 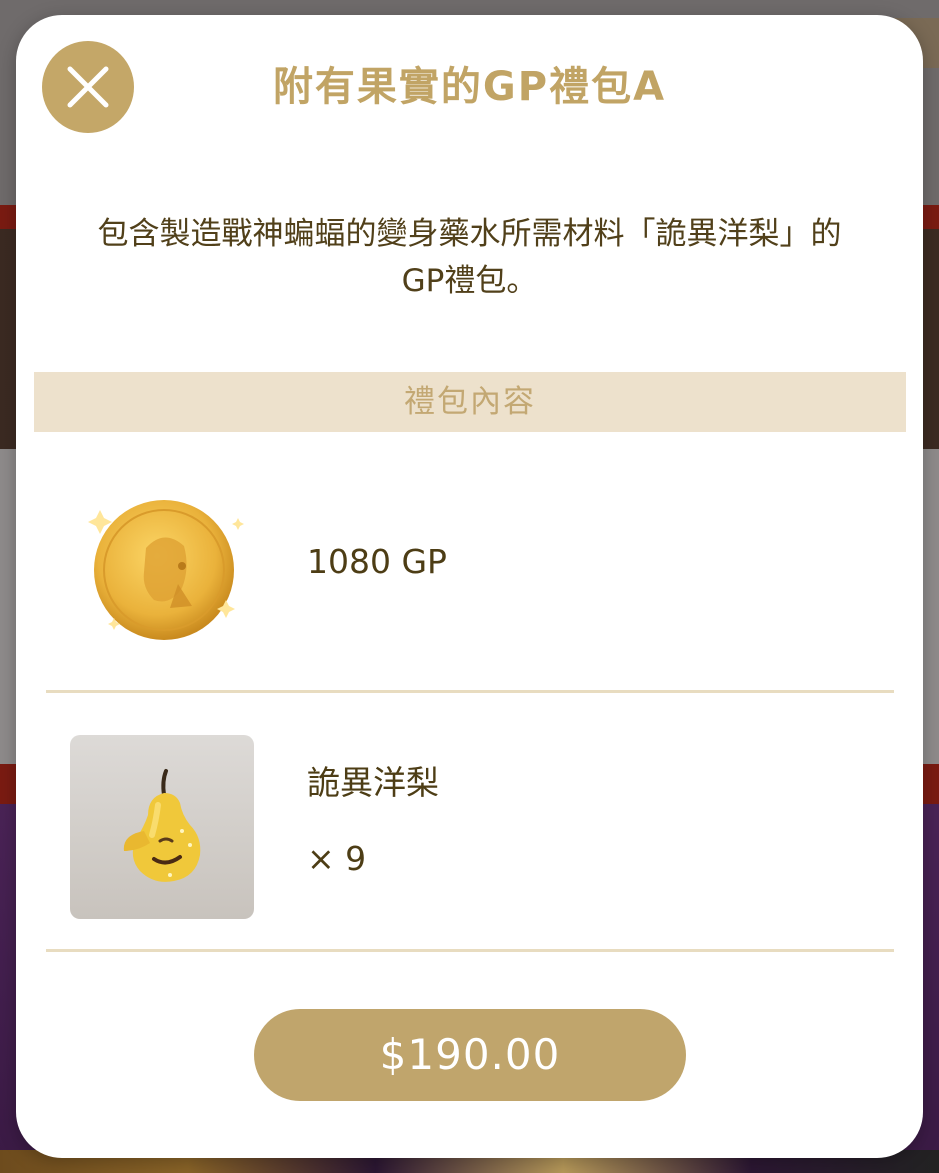 I want to click on item-name: 詭異洋梨, so click(x=373, y=782).